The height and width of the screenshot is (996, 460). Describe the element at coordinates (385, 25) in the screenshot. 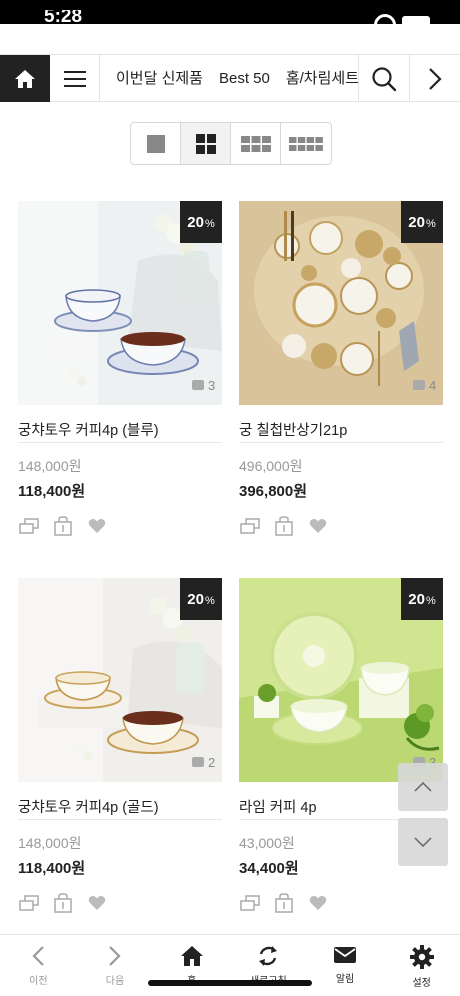

I see `wifi-icon` at that location.